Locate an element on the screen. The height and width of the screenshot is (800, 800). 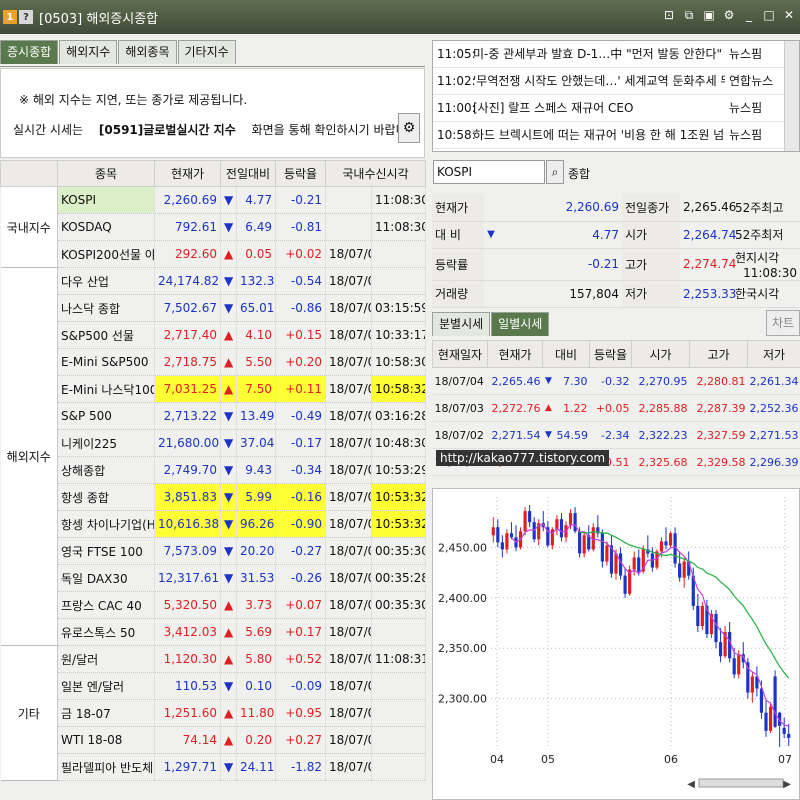
header-name: 종목 is located at coordinates (106, 173).